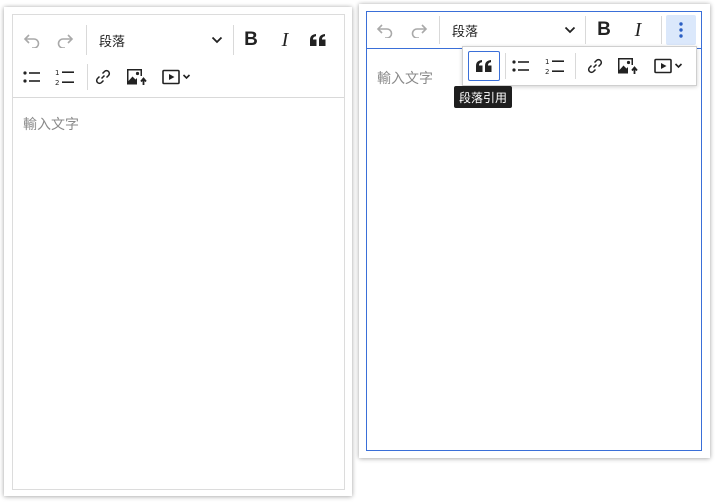 The width and height of the screenshot is (717, 503). I want to click on overflow-toolbar-popover: 12, so click(579, 66).